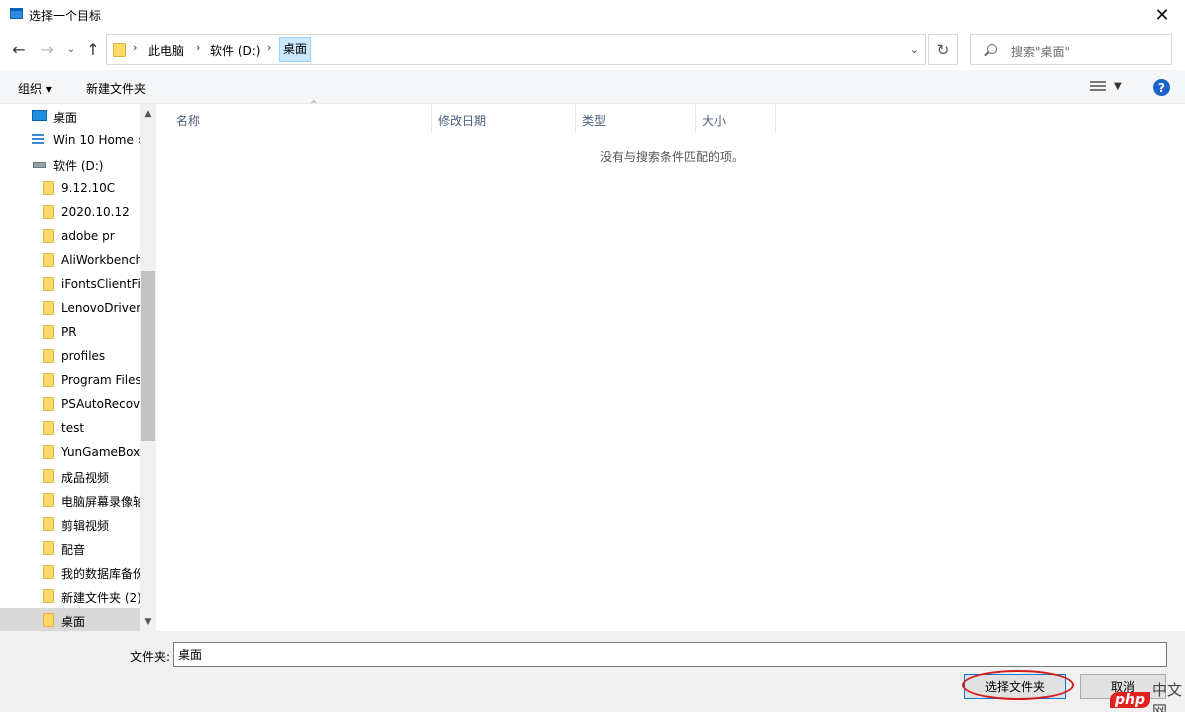  I want to click on view-options-icon, so click(1098, 87).